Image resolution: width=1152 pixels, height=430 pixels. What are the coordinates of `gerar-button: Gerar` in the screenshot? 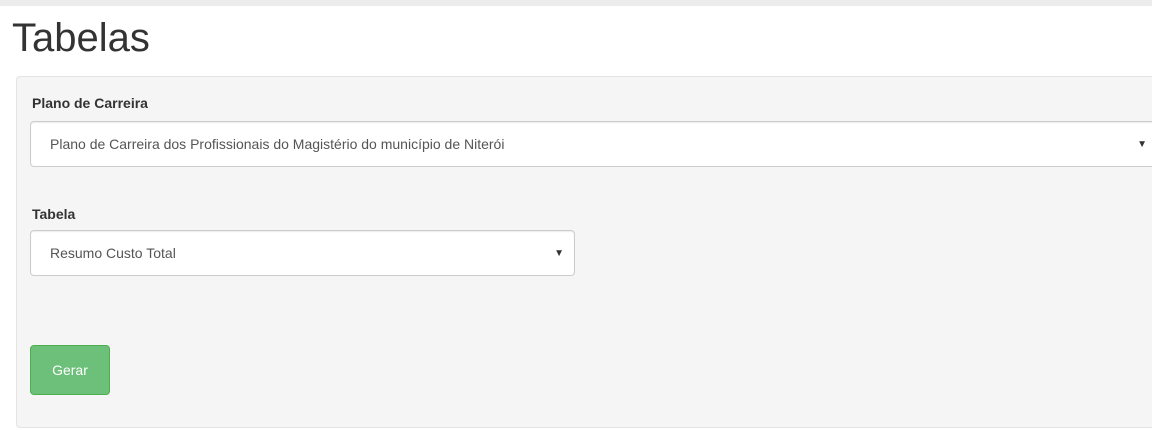 It's located at (70, 370).